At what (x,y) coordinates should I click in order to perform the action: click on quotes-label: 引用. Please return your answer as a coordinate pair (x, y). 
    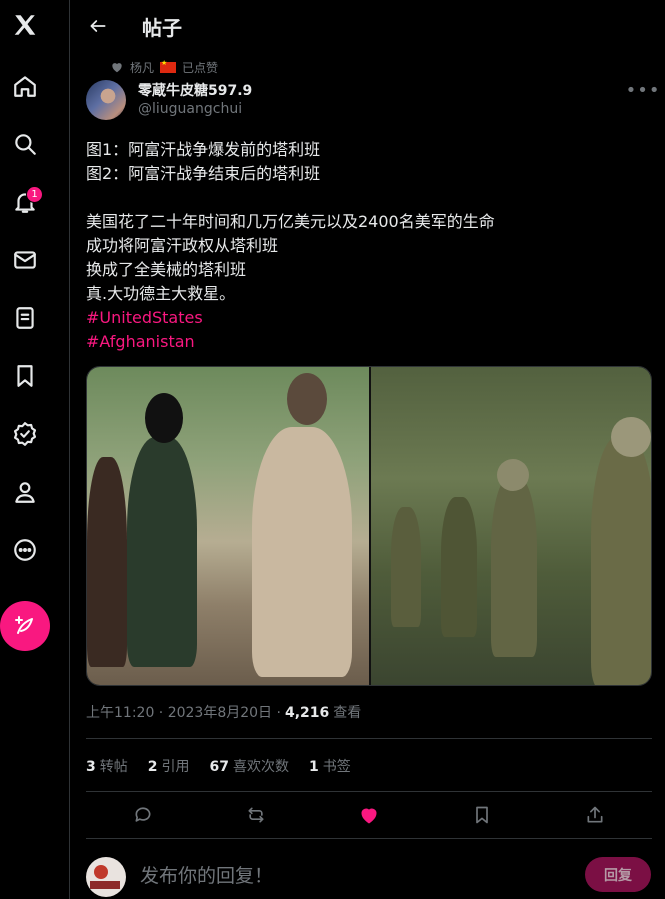
    Looking at the image, I should click on (175, 767).